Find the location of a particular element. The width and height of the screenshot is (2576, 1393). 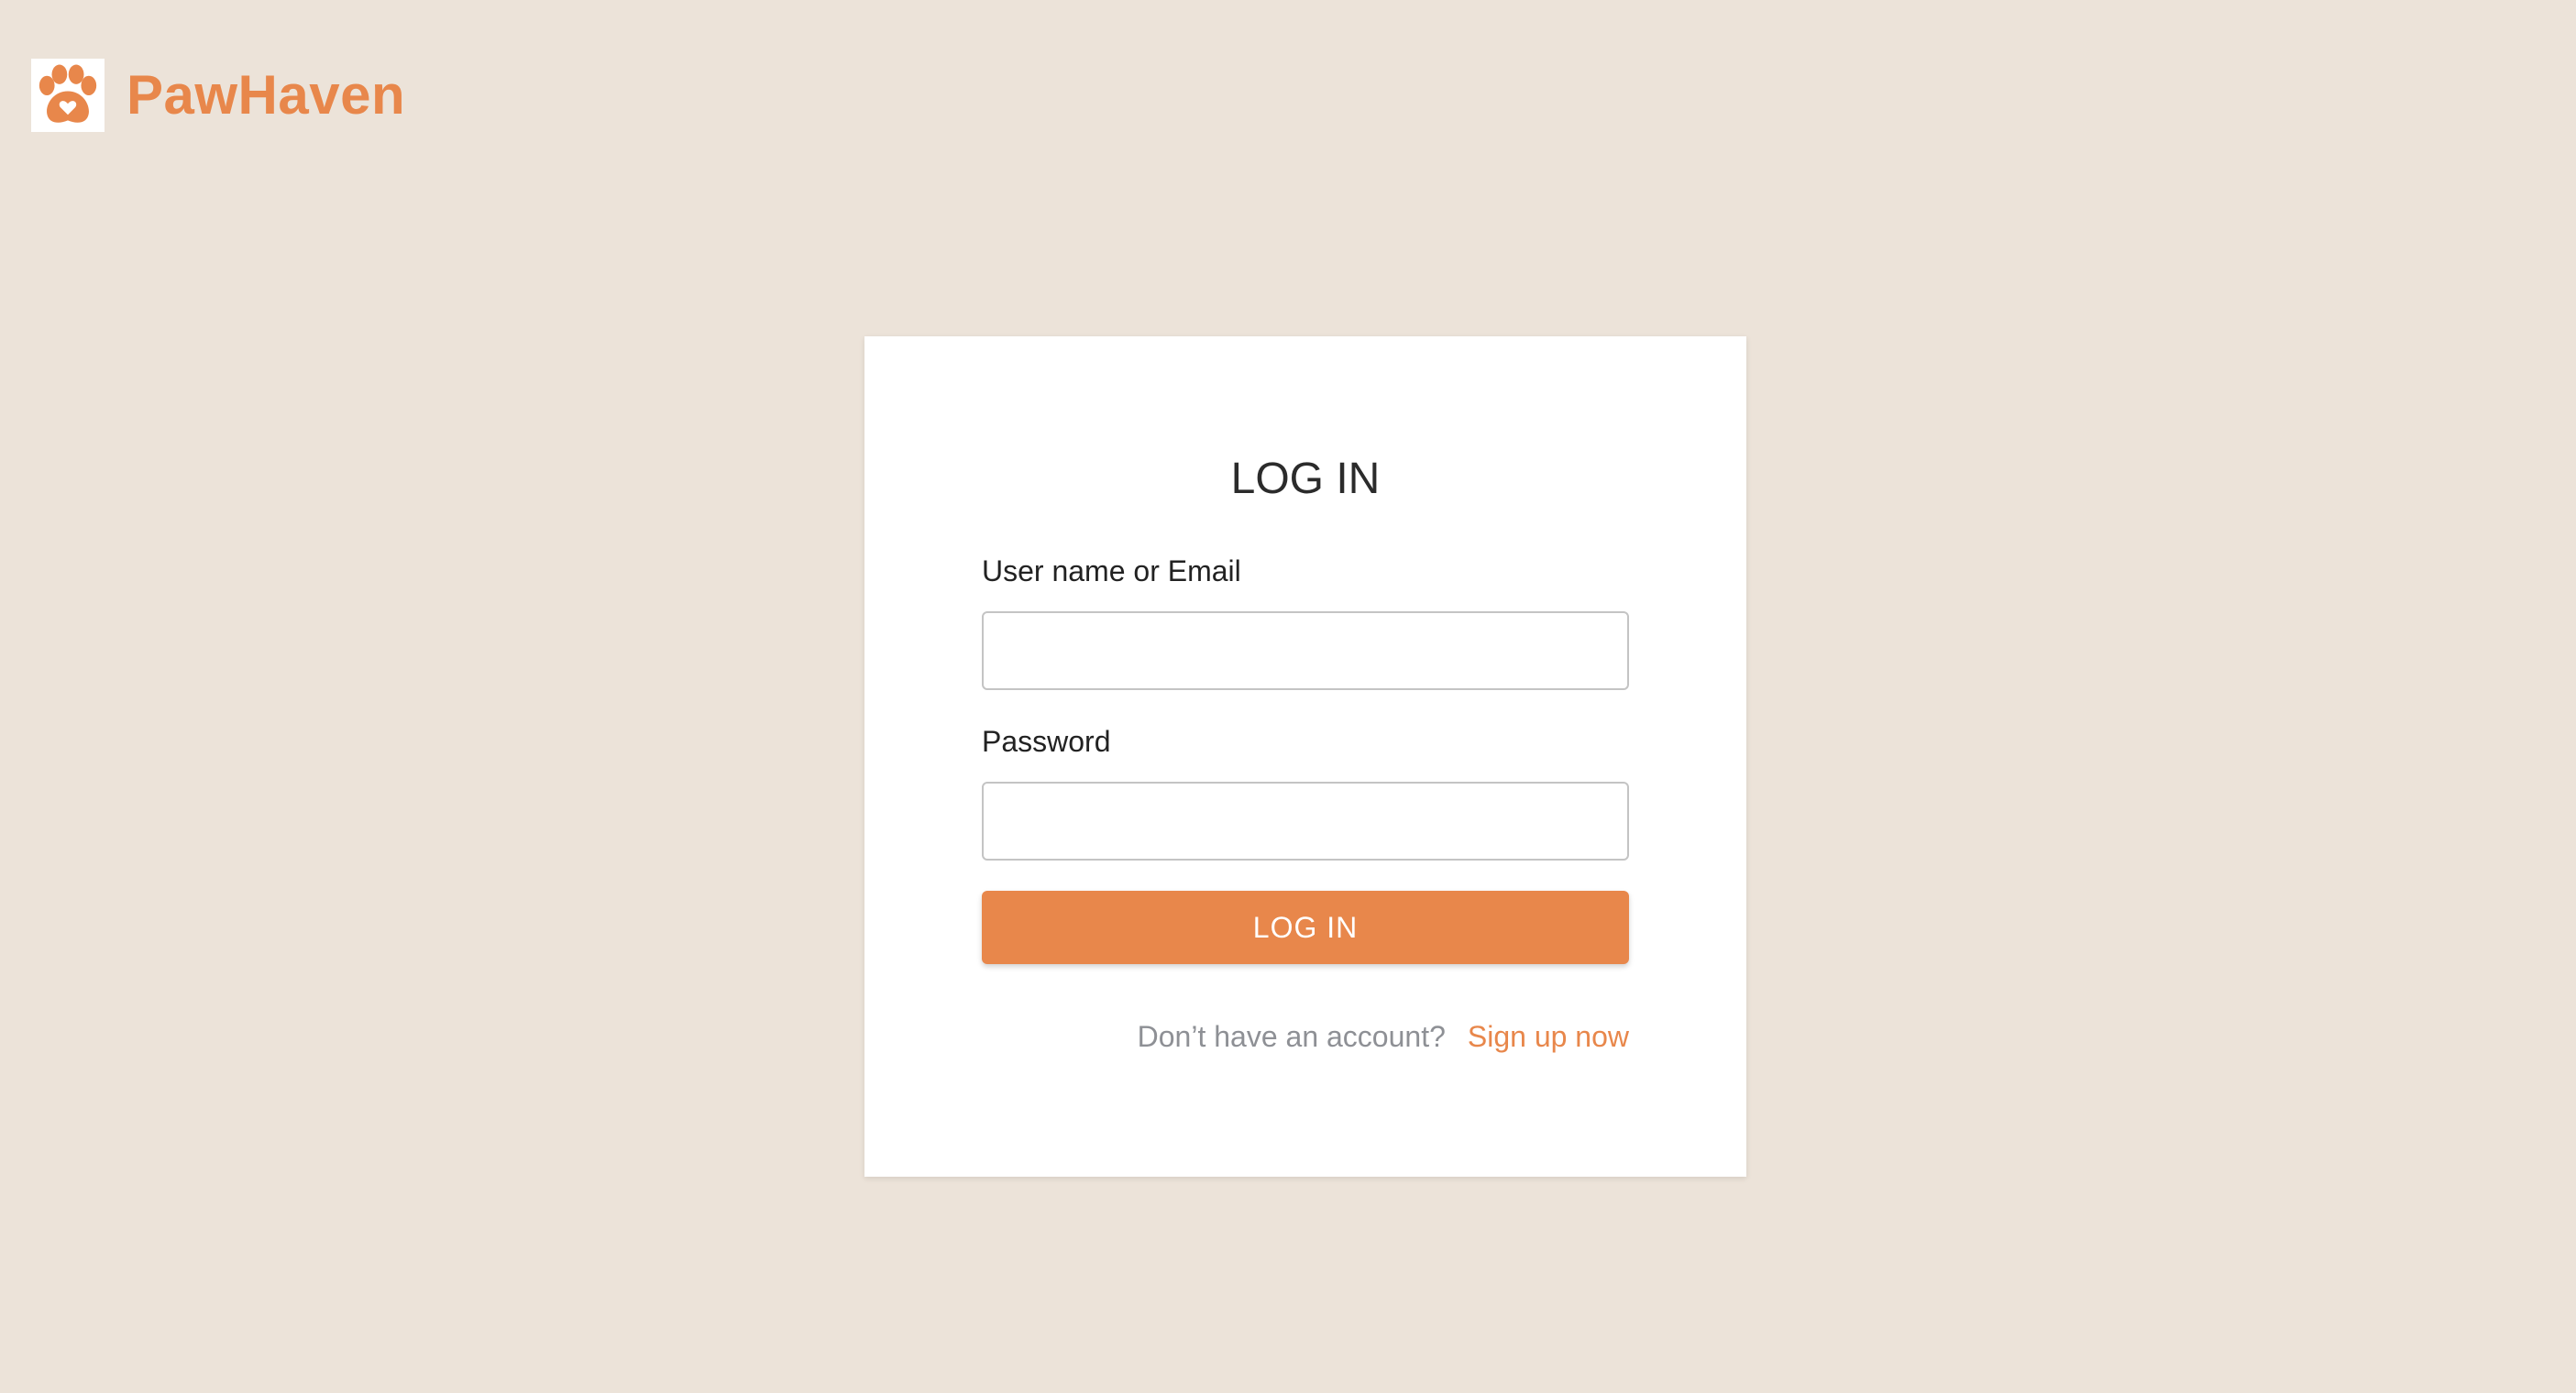

signup-row: Don’t have an account? Sign up now is located at coordinates (1383, 1037).